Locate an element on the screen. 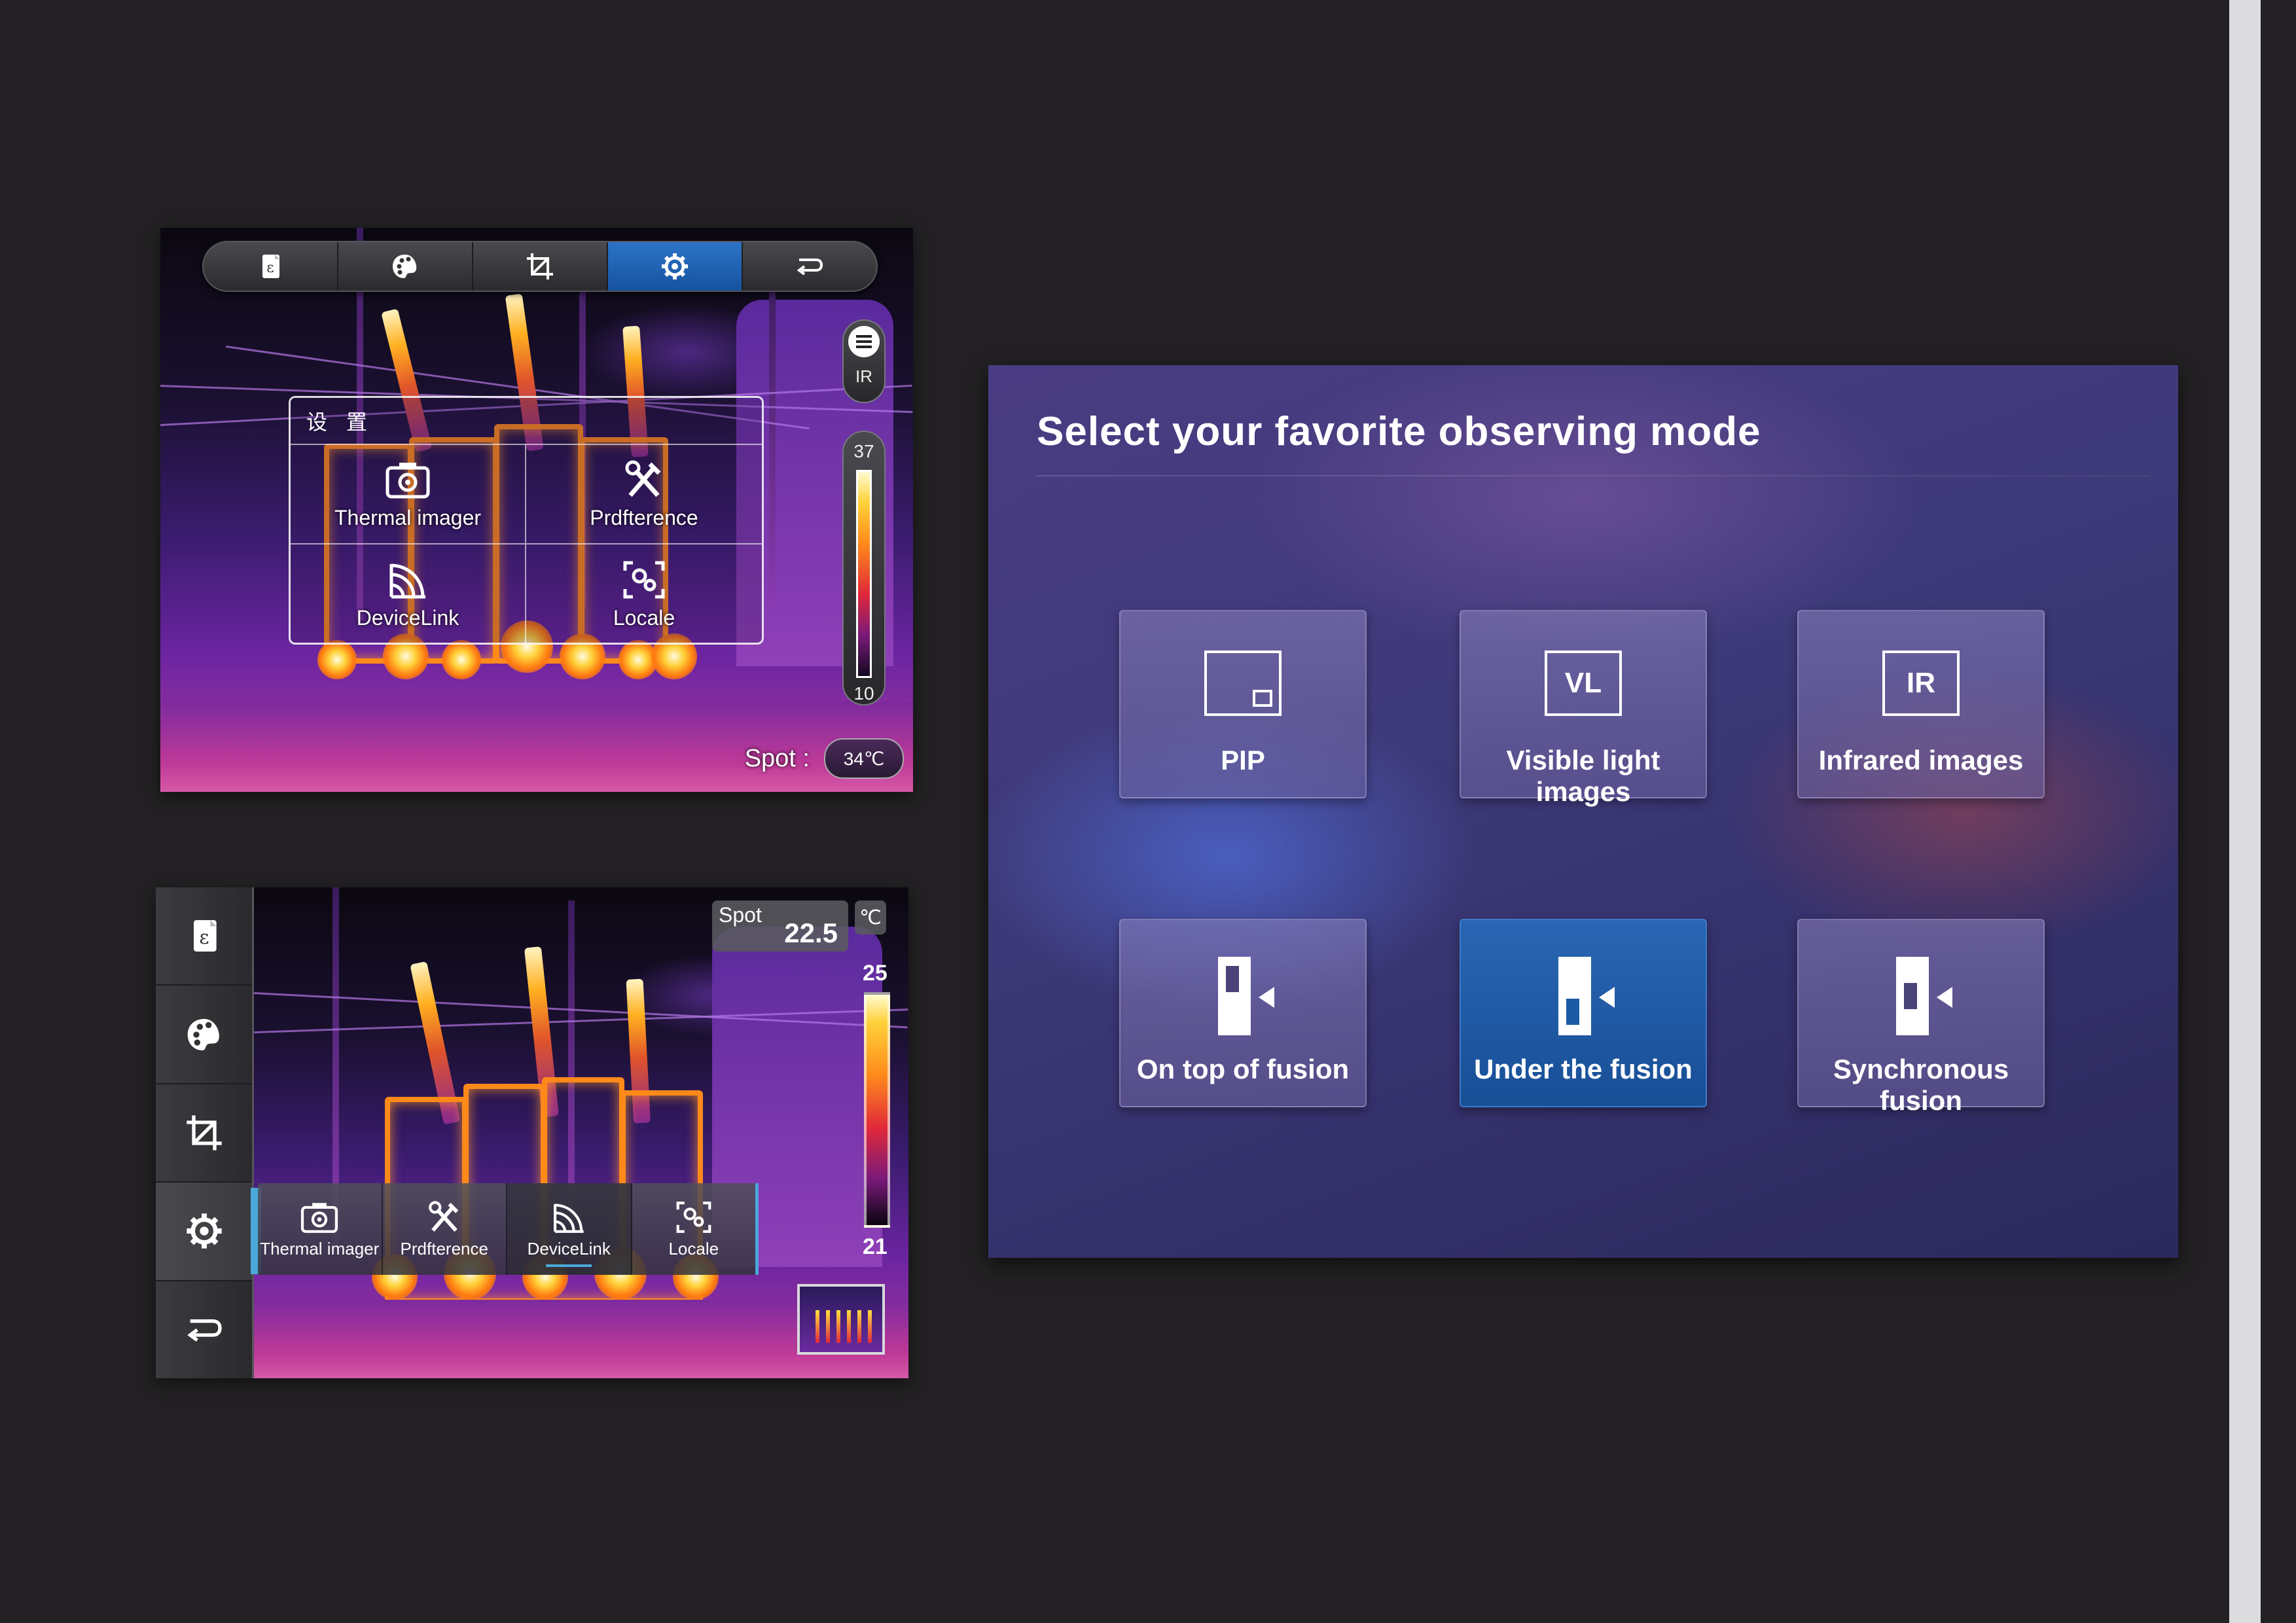 This screenshot has width=2296, height=1623. side-back-button is located at coordinates (204, 1329).